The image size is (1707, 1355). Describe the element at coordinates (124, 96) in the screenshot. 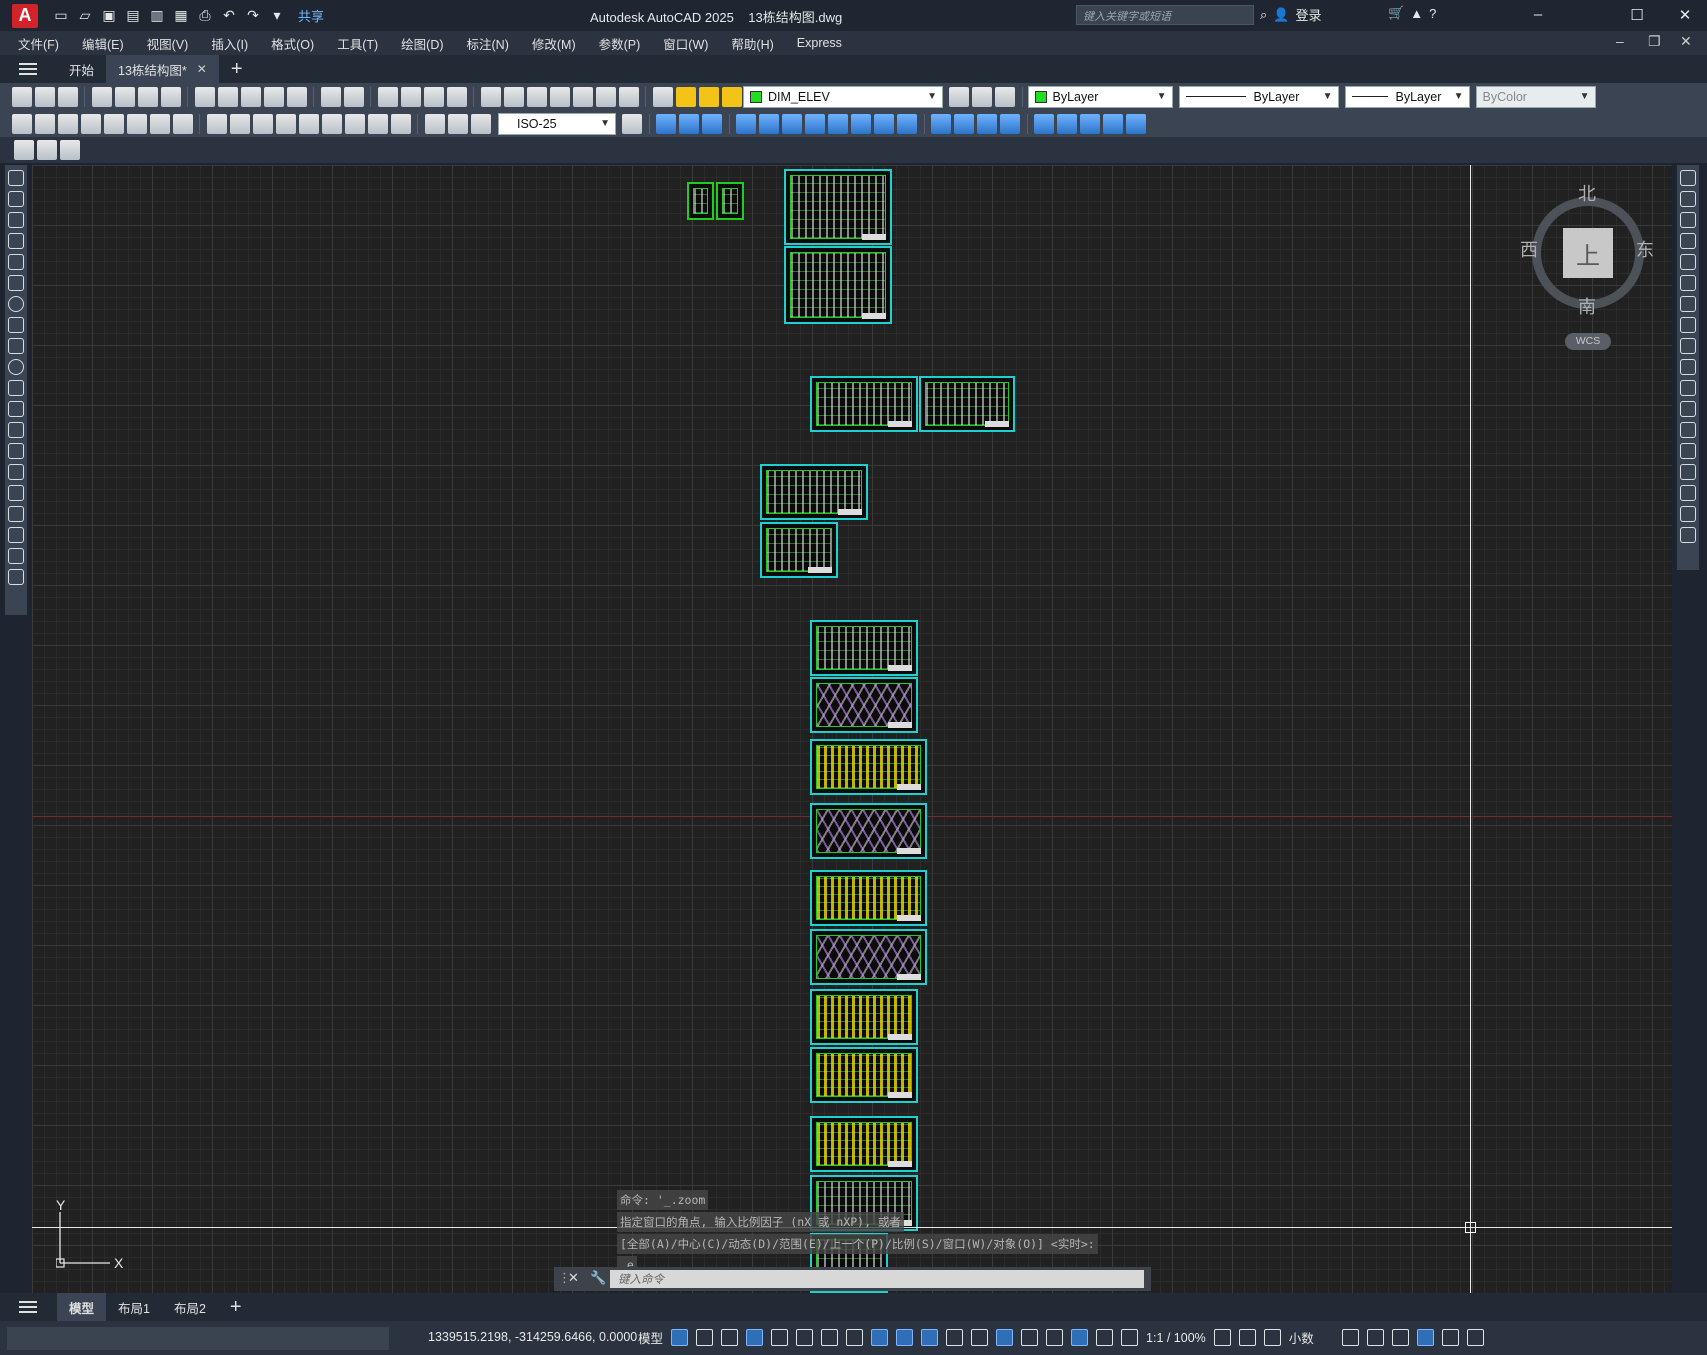

I see `print-preview-icon` at that location.